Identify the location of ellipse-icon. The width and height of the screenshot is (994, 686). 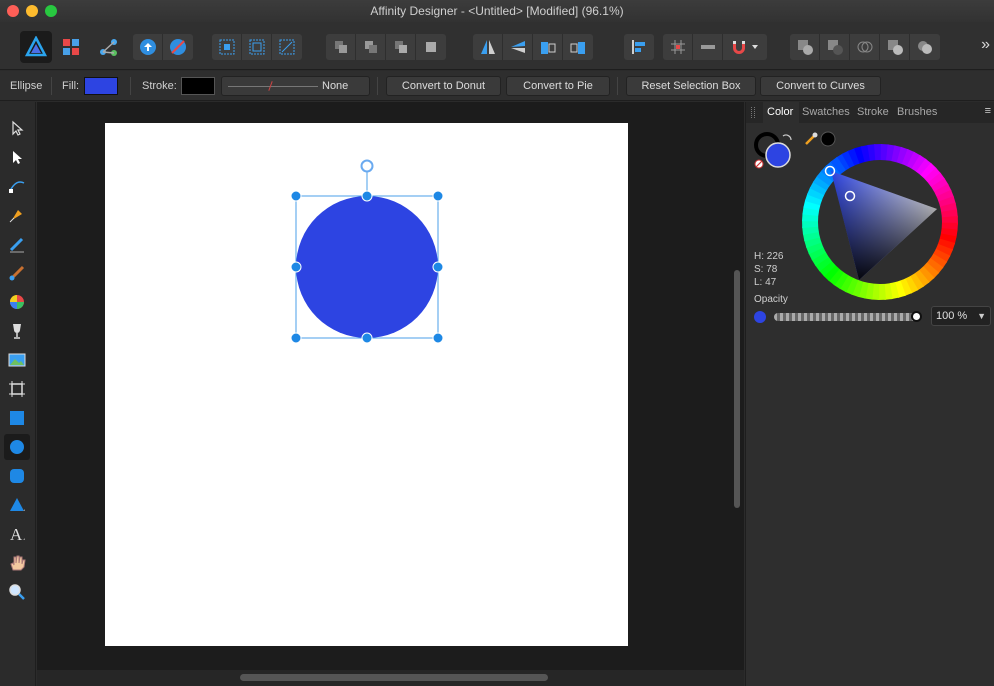
(17, 447).